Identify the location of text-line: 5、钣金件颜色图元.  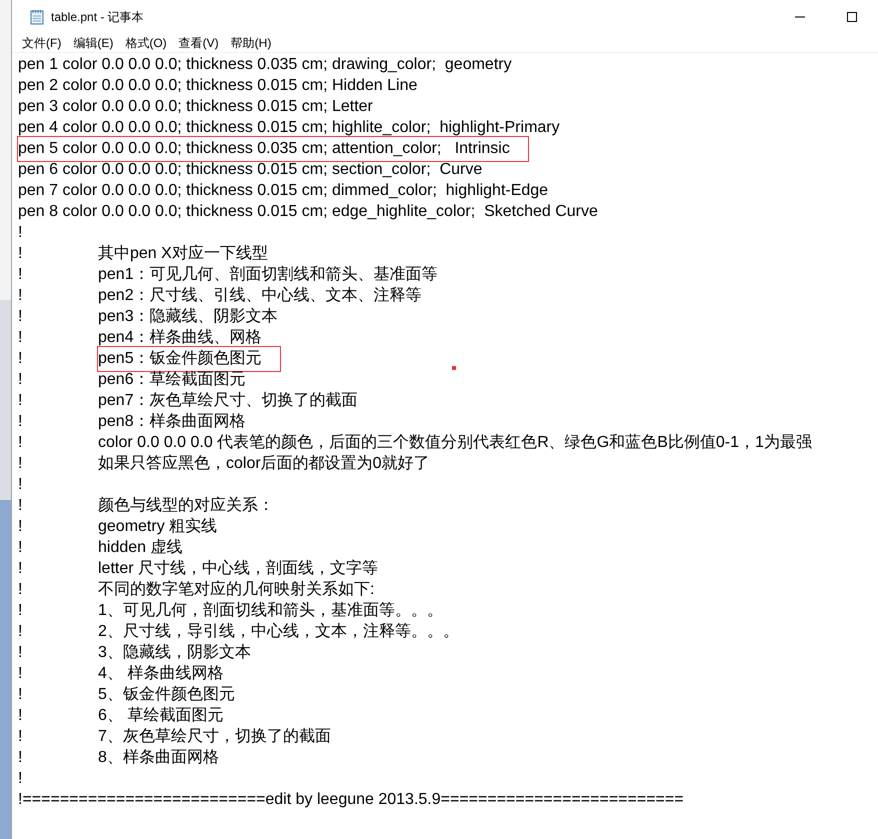
(166, 694).